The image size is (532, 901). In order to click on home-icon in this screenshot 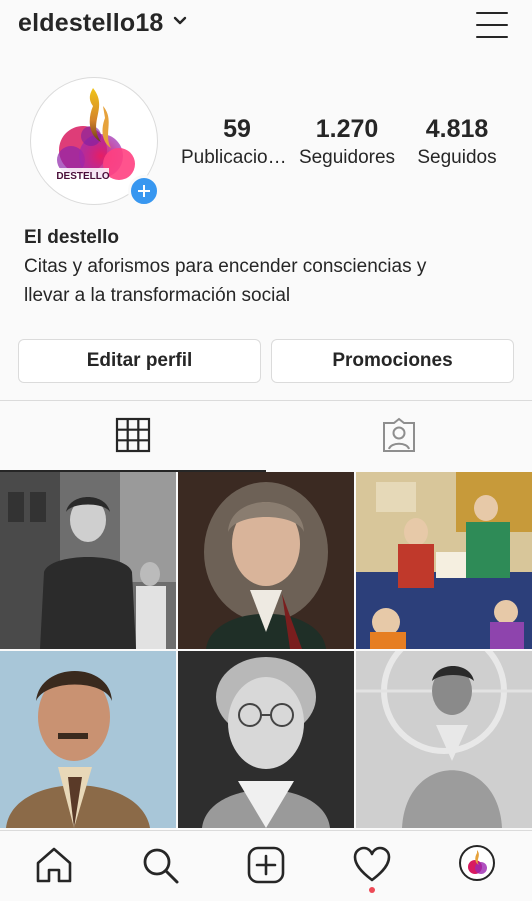, I will do `click(54, 865)`.